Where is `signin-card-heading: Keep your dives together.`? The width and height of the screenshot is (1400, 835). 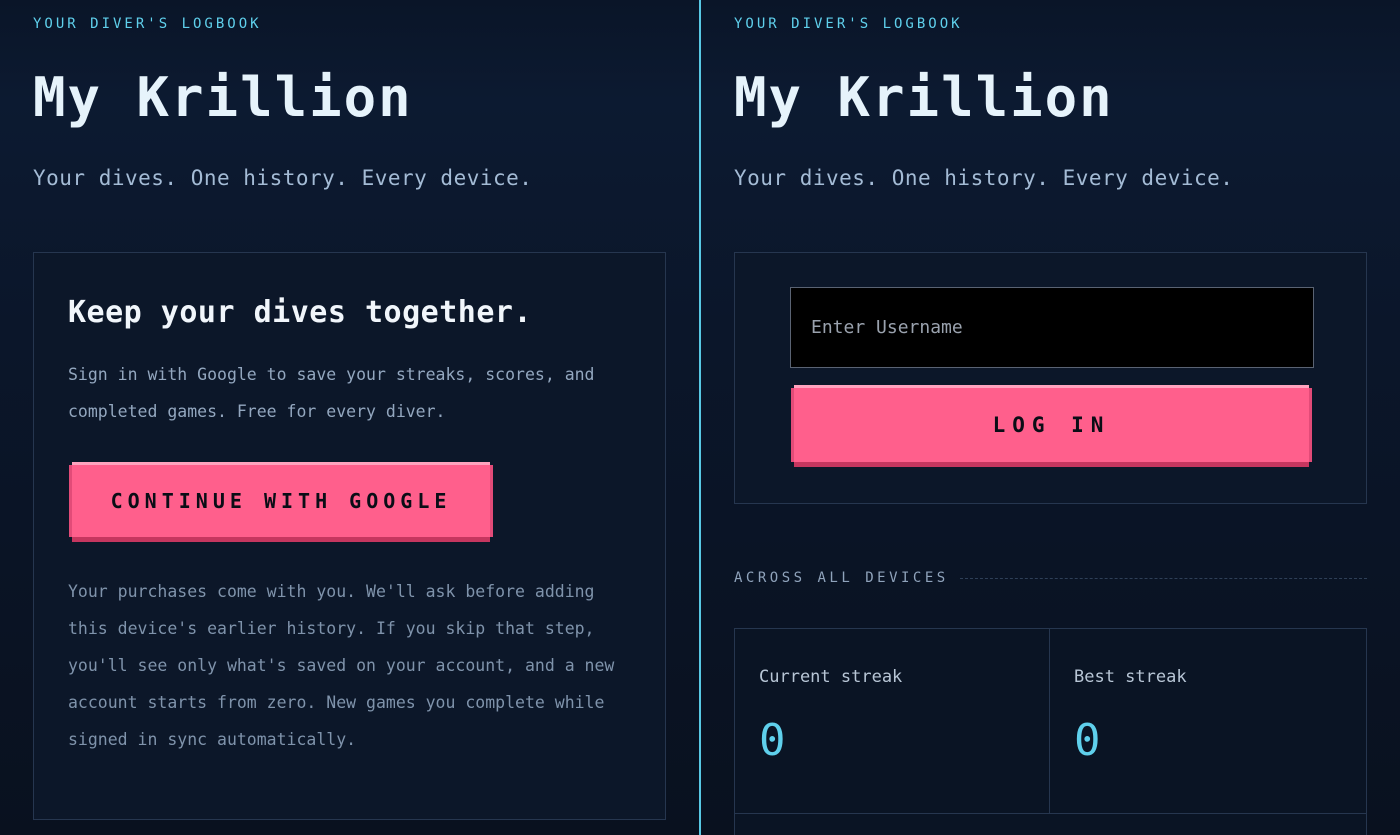 signin-card-heading: Keep your dives together. is located at coordinates (300, 312).